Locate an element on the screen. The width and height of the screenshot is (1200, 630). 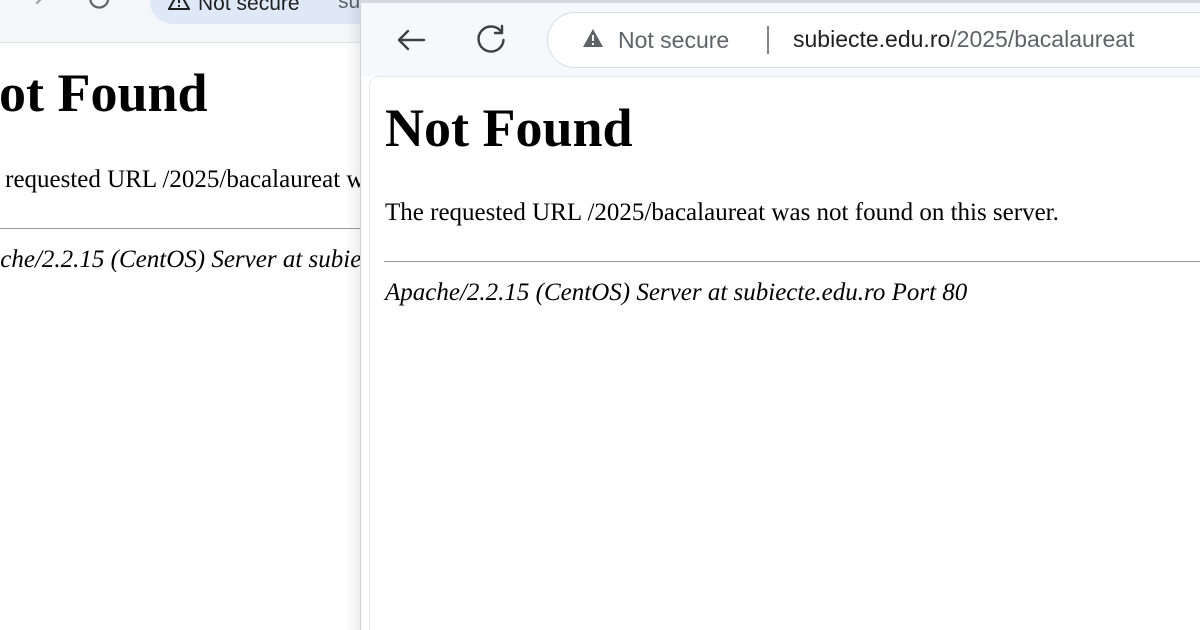
background-security-indicator: Not secure is located at coordinates (233, 8).